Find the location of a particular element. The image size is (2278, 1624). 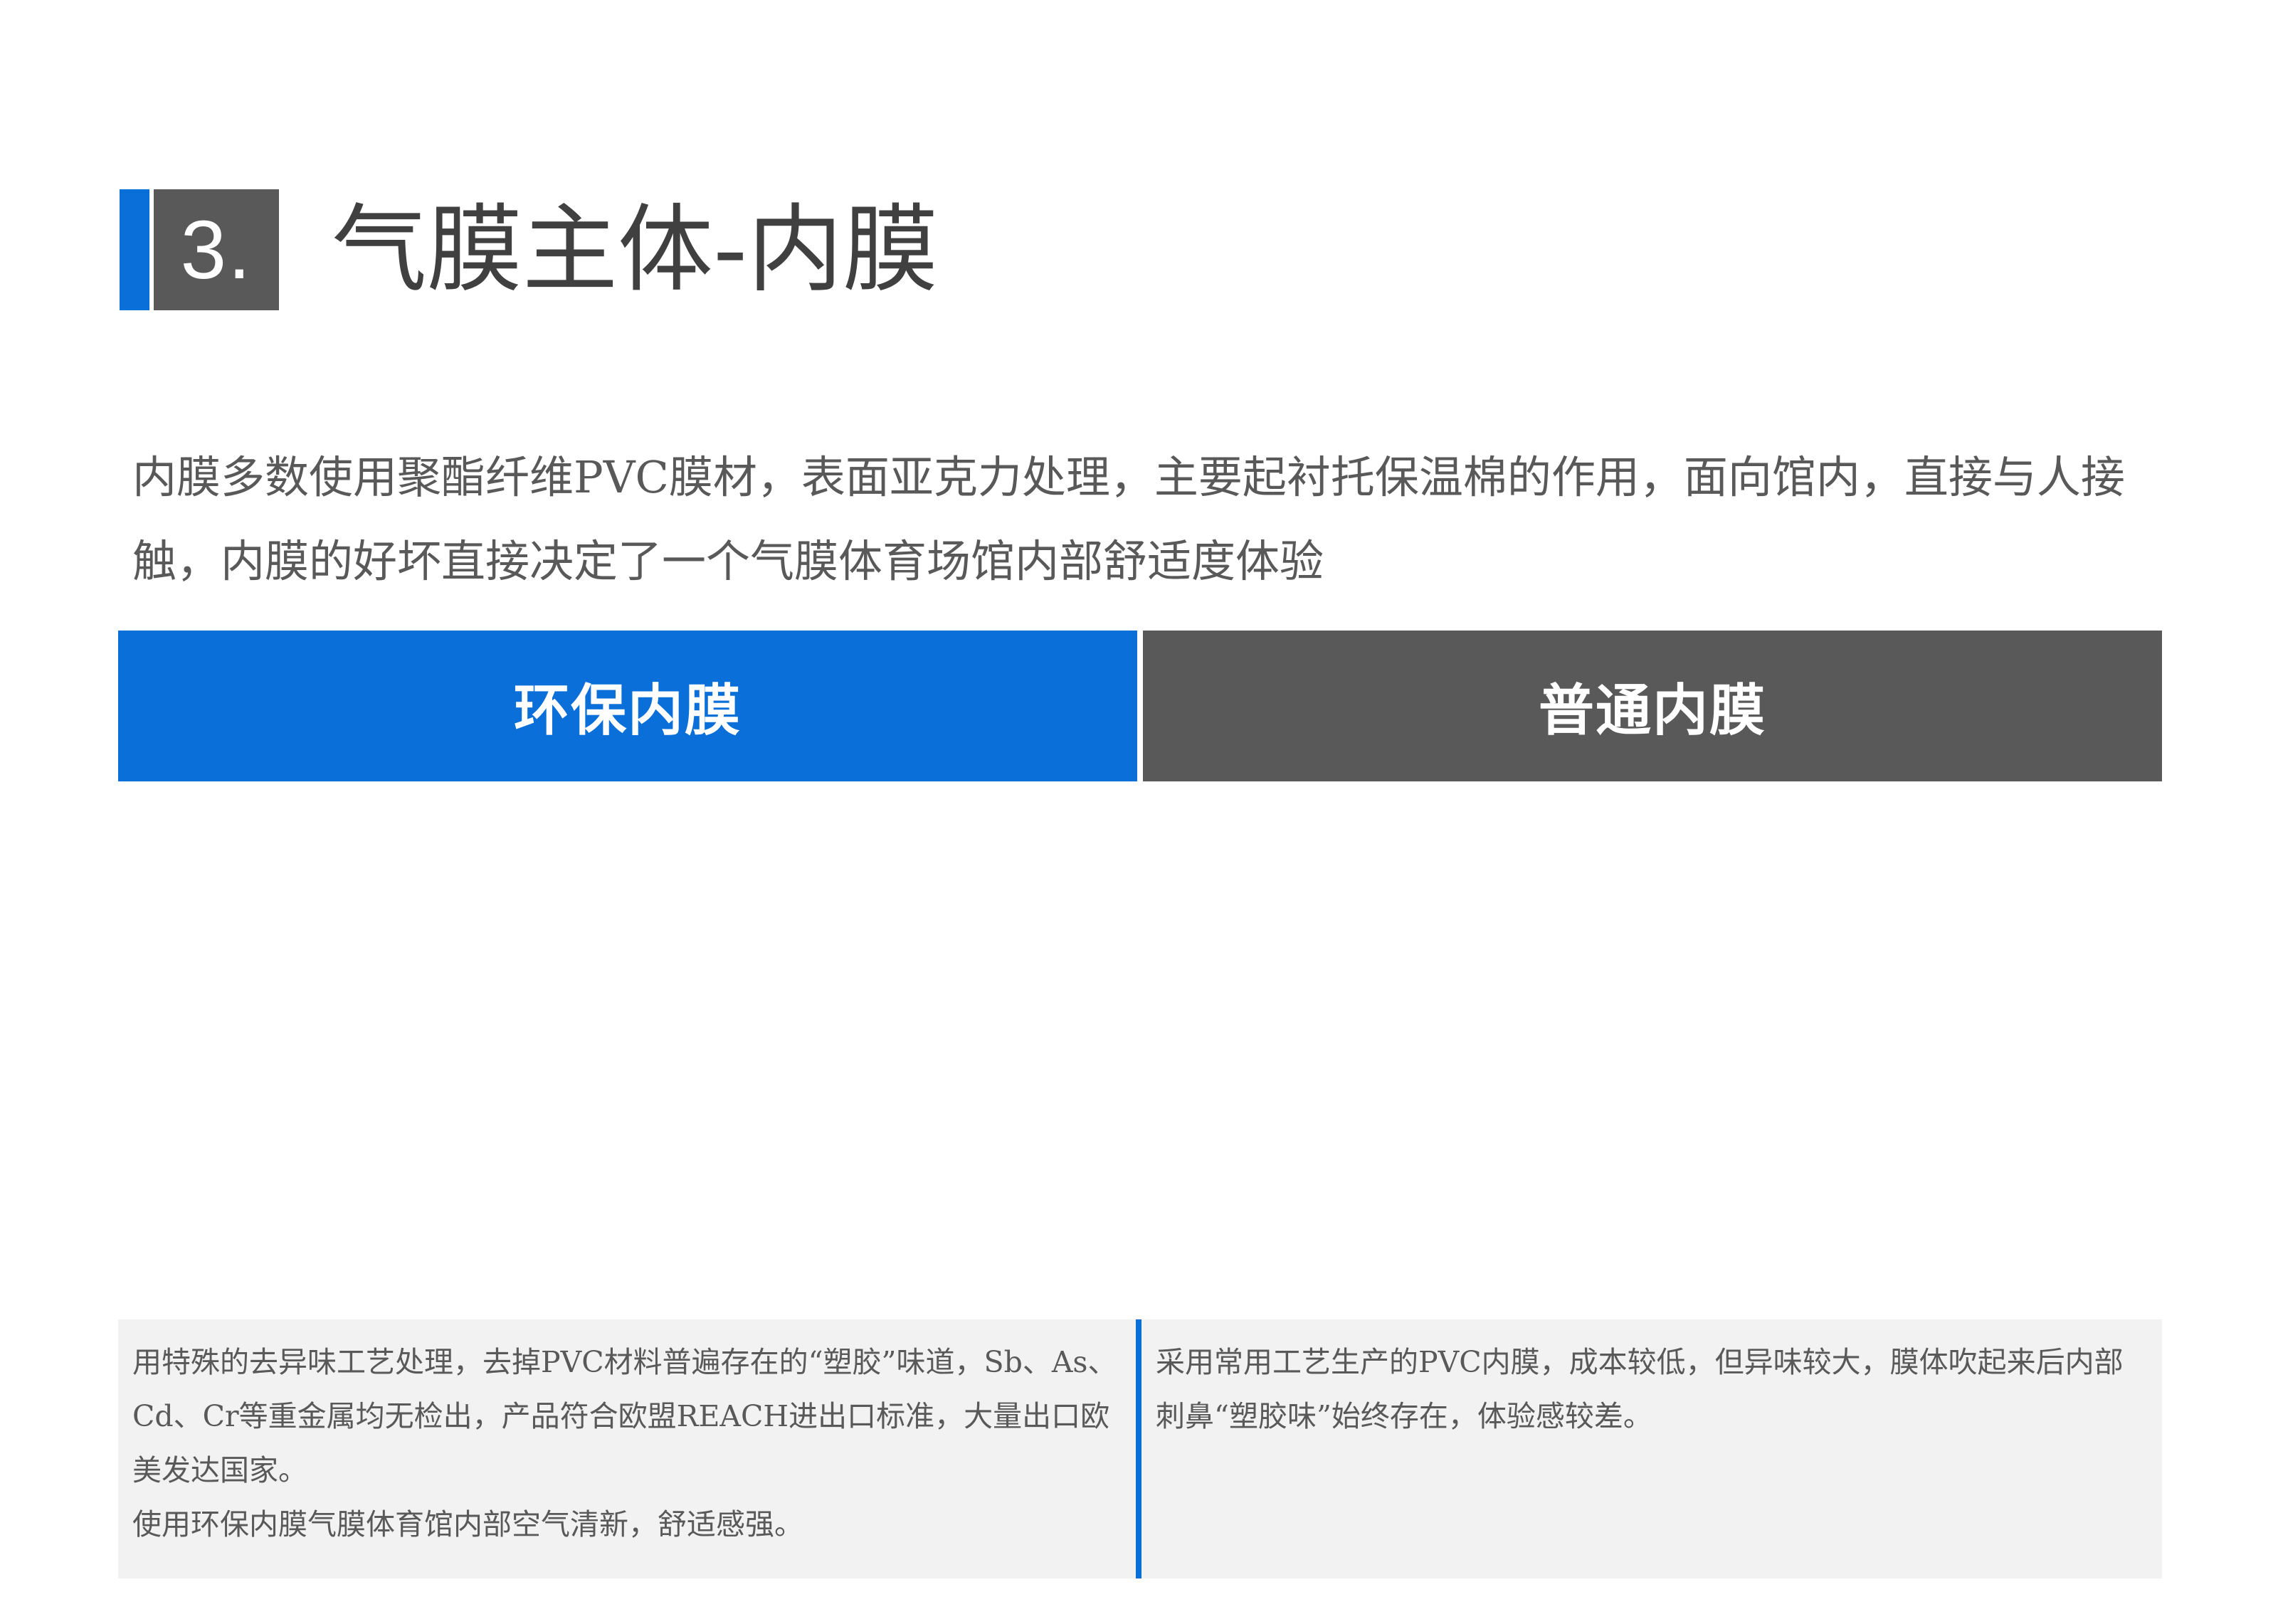

column-header-eco-inner-membrane: 环保内膜 is located at coordinates (627, 706).